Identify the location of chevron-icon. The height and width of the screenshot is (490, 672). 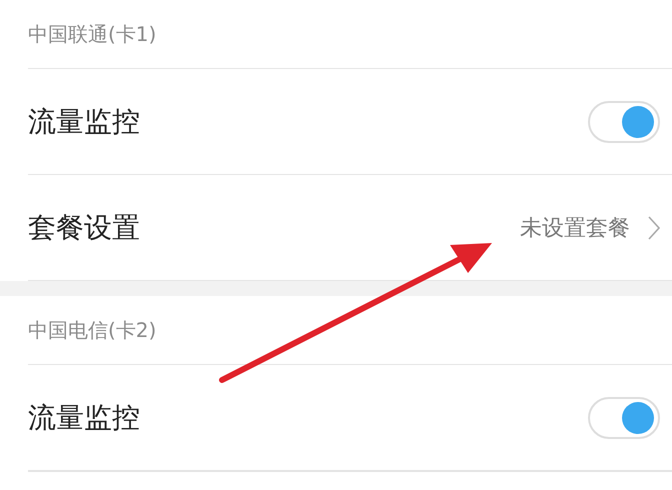
(654, 228).